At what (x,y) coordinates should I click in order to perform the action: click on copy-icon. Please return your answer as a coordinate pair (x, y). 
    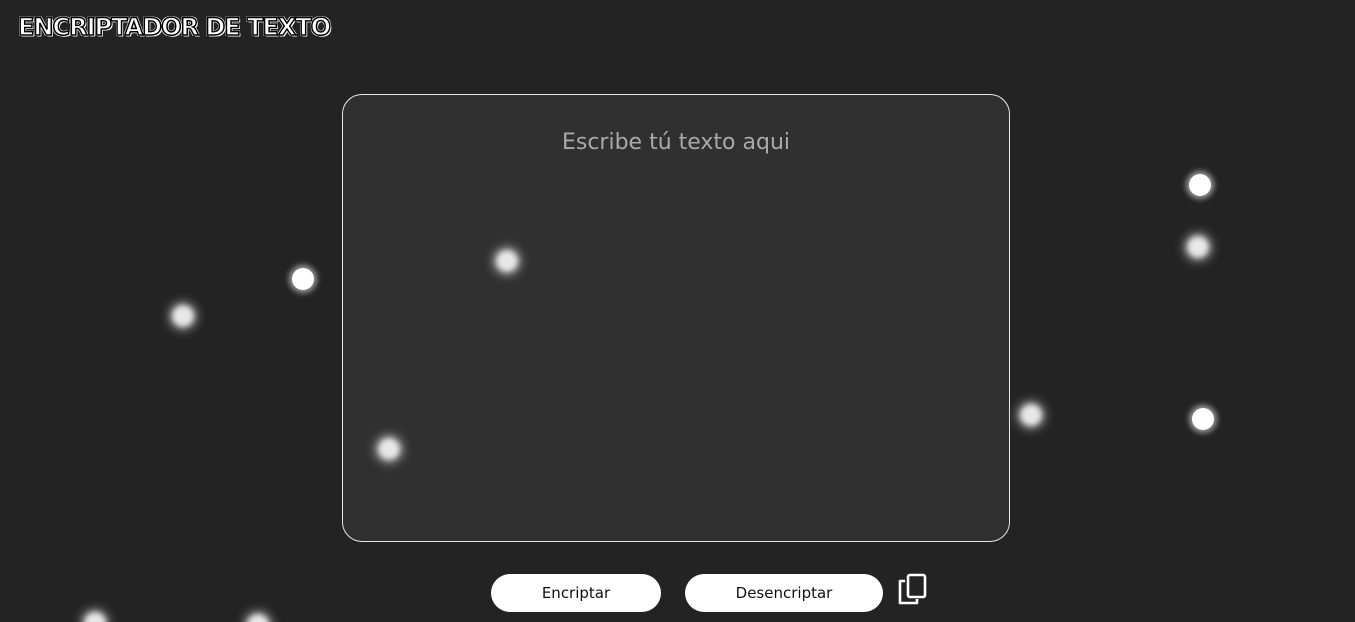
    Looking at the image, I should click on (912, 589).